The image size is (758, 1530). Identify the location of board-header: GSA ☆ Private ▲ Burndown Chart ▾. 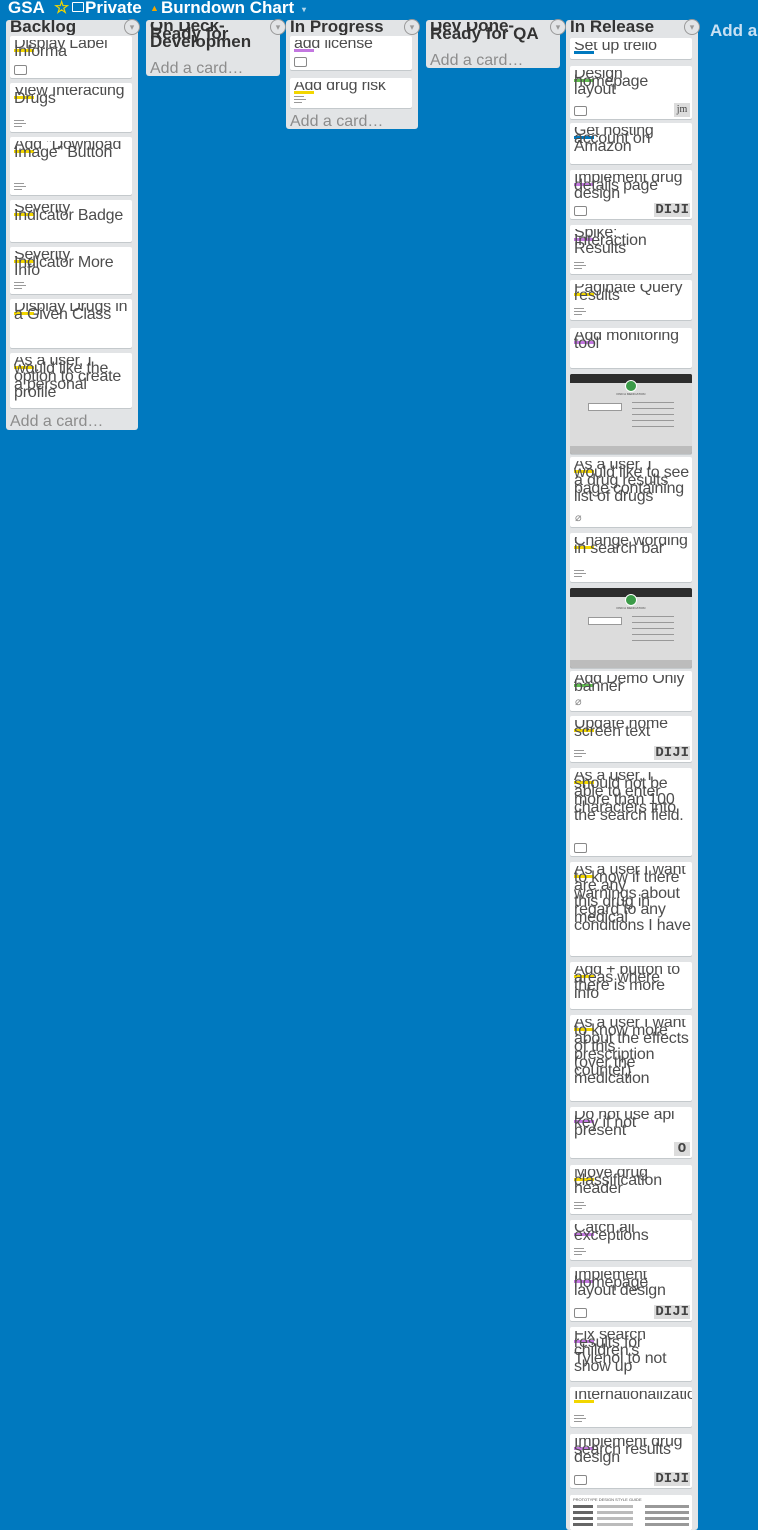
(379, 9).